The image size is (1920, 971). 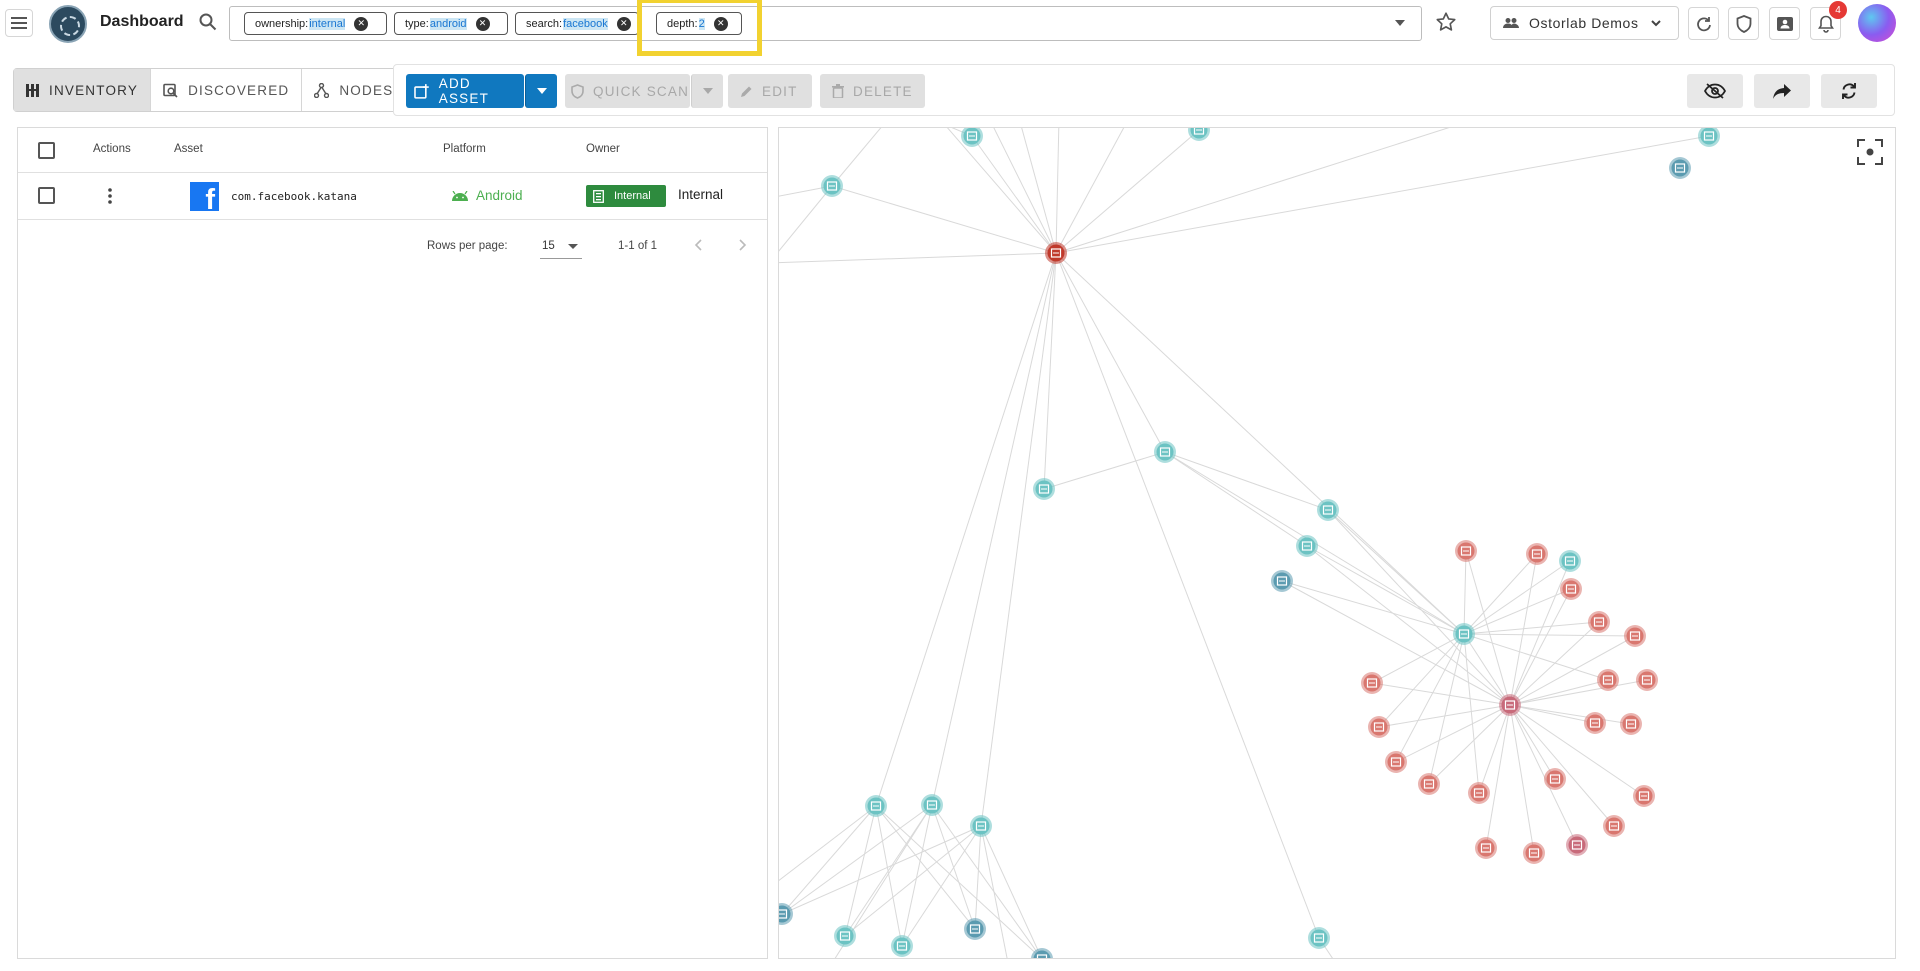 I want to click on column-header-platform: Platform, so click(x=464, y=149).